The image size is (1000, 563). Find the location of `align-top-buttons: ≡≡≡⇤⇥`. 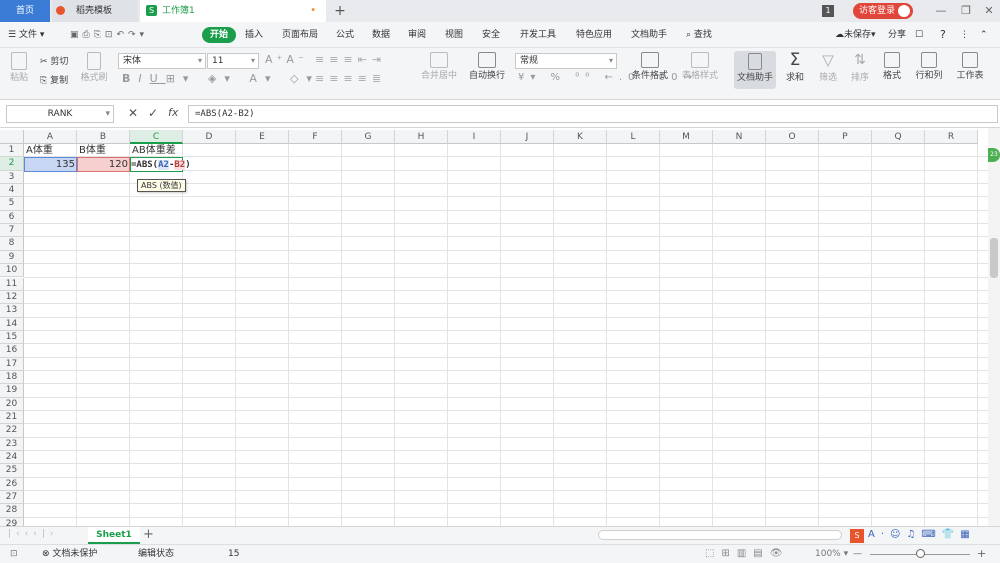

align-top-buttons: ≡≡≡⇤⇥ is located at coordinates (350, 59).